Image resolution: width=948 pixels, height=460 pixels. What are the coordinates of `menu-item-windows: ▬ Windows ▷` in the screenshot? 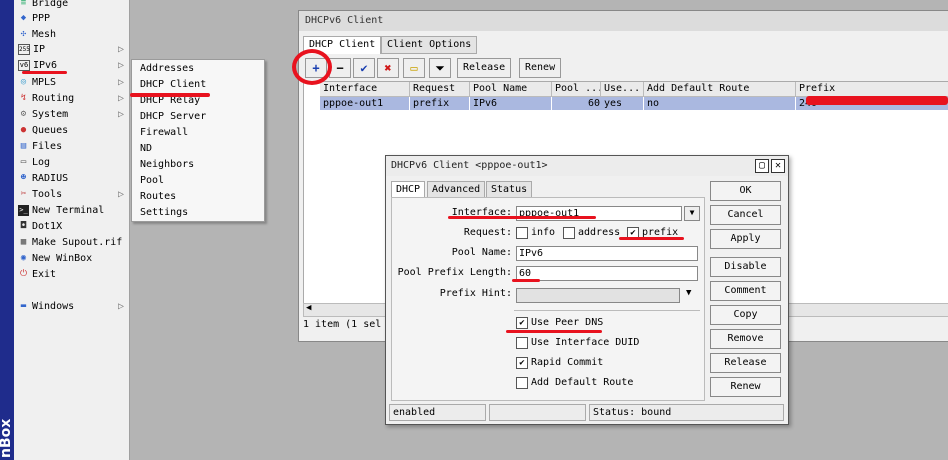 It's located at (72, 306).